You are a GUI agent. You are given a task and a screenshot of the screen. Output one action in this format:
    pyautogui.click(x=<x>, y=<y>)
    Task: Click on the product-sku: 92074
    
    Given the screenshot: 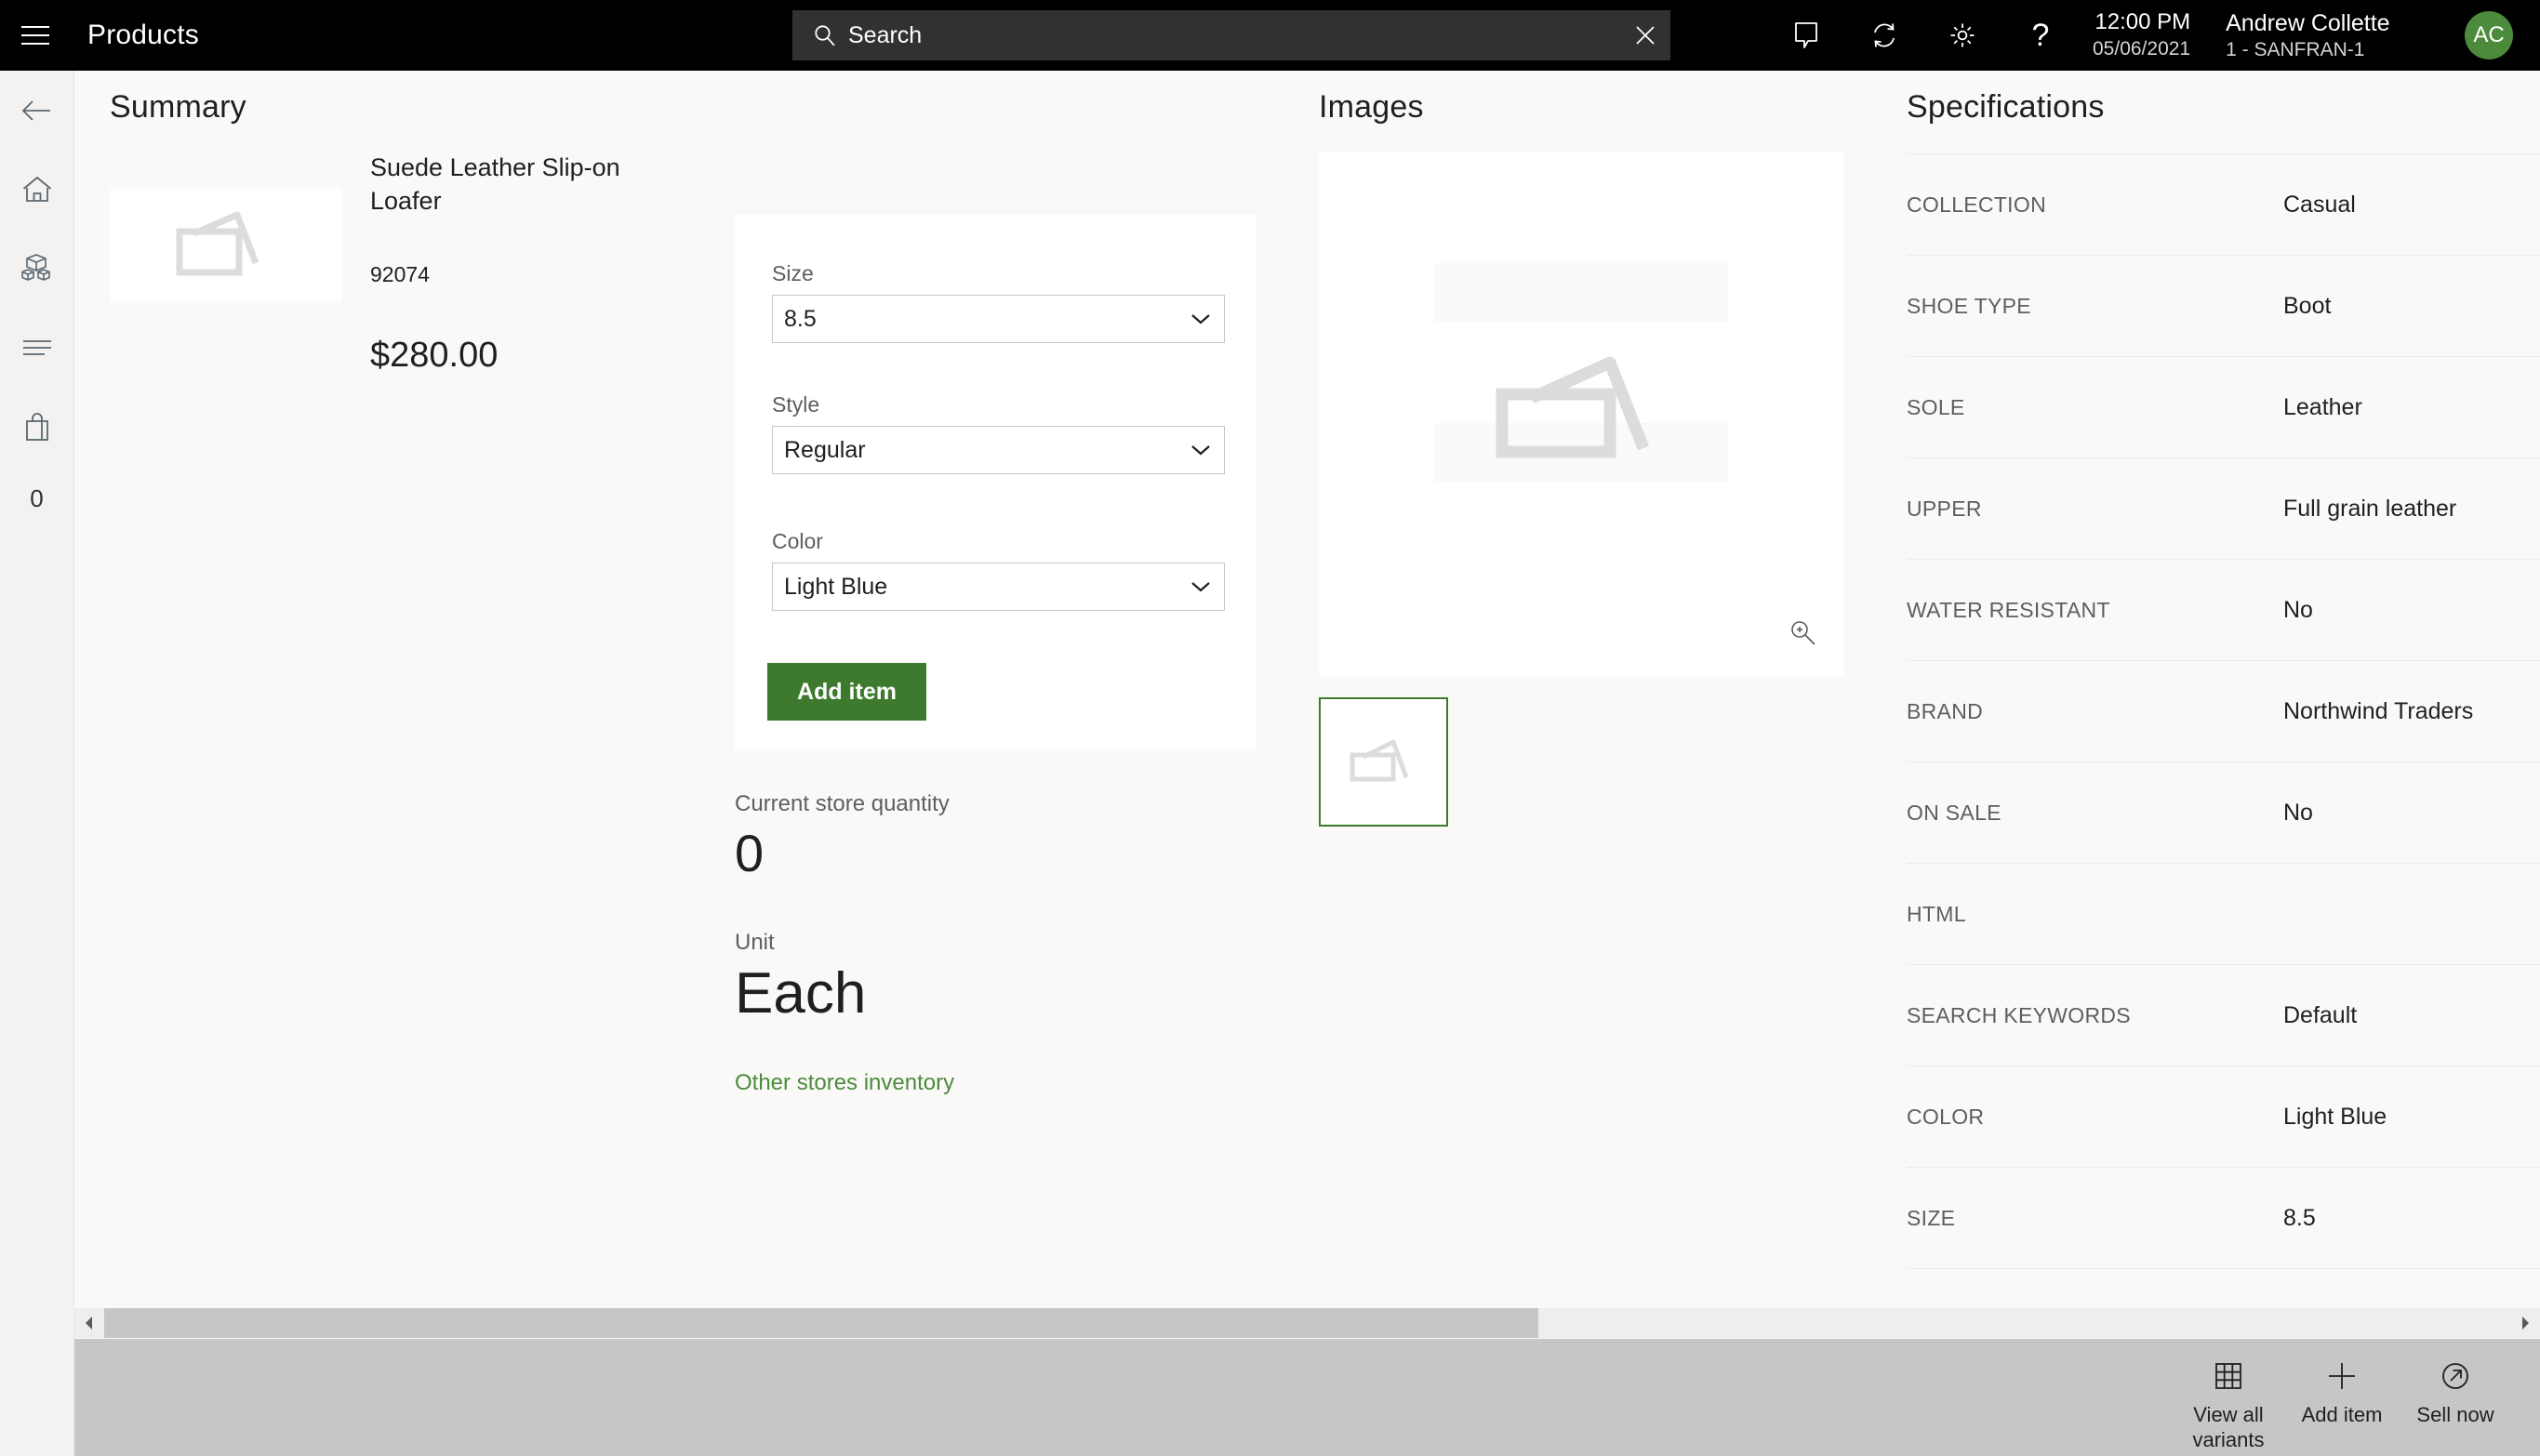 What is the action you would take?
    pyautogui.click(x=400, y=274)
    